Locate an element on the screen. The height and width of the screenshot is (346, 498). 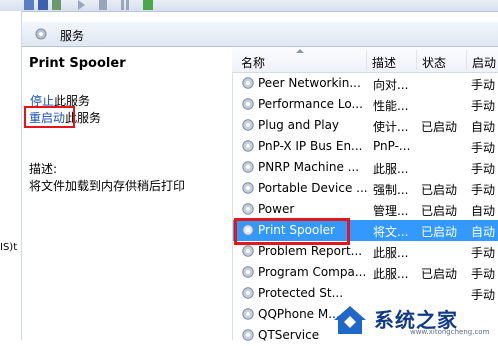
service-name: Power is located at coordinates (276, 209).